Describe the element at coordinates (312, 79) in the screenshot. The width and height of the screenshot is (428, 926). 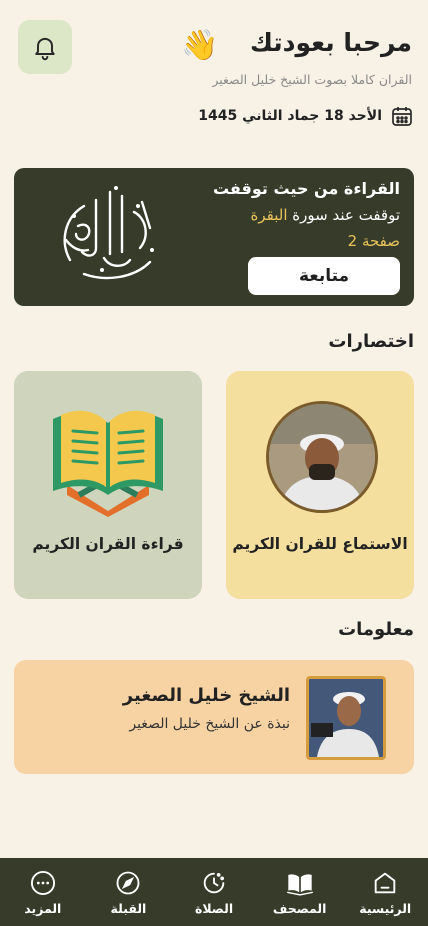
I see `subtitle: القران كاملا بصوت الشيخ خليل الصغير` at that location.